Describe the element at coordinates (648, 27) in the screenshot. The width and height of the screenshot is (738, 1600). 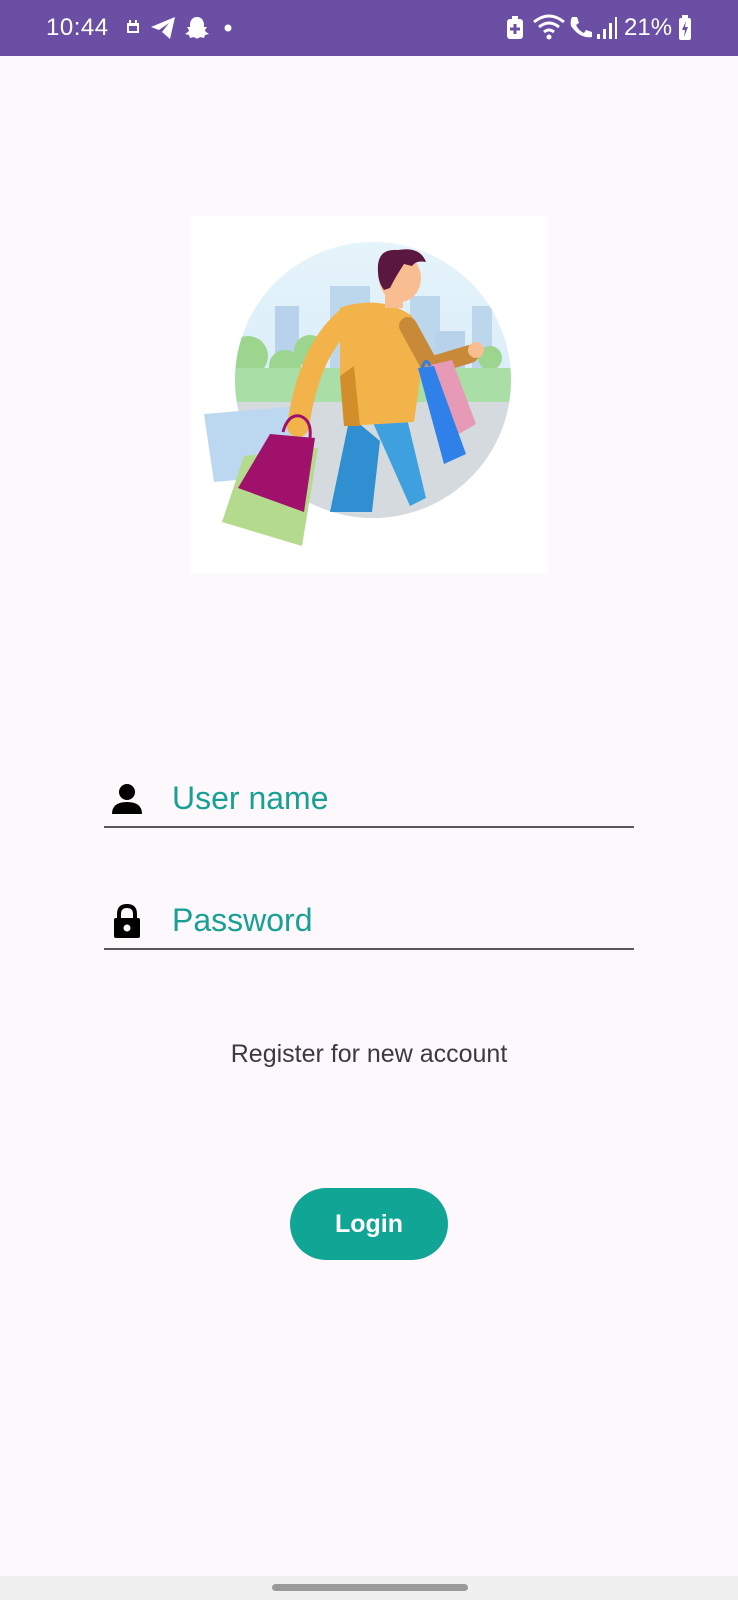
I see `battery-percentage: 21%` at that location.